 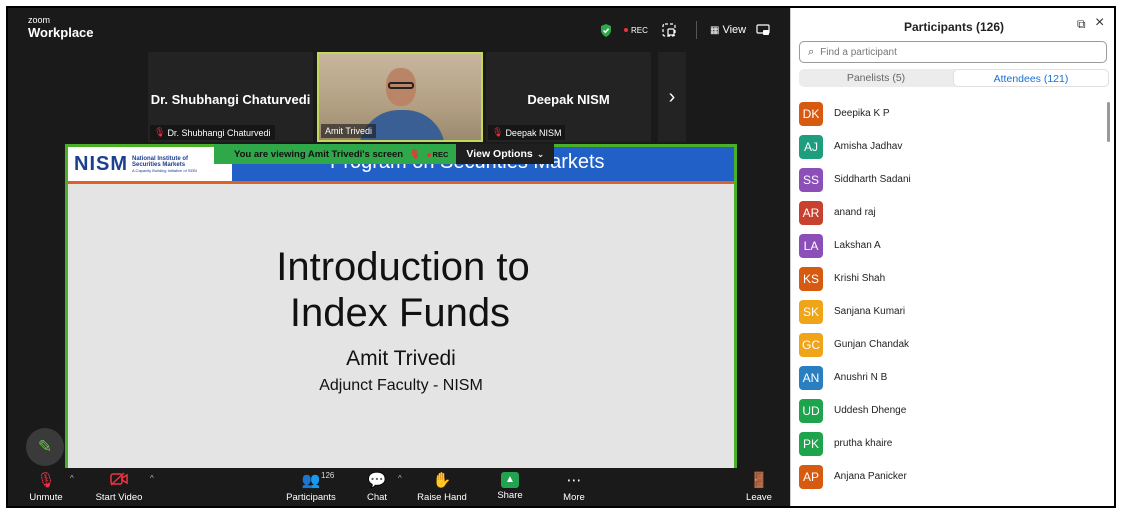 What do you see at coordinates (415, 153) in the screenshot?
I see `mic-icon: 🎙` at bounding box center [415, 153].